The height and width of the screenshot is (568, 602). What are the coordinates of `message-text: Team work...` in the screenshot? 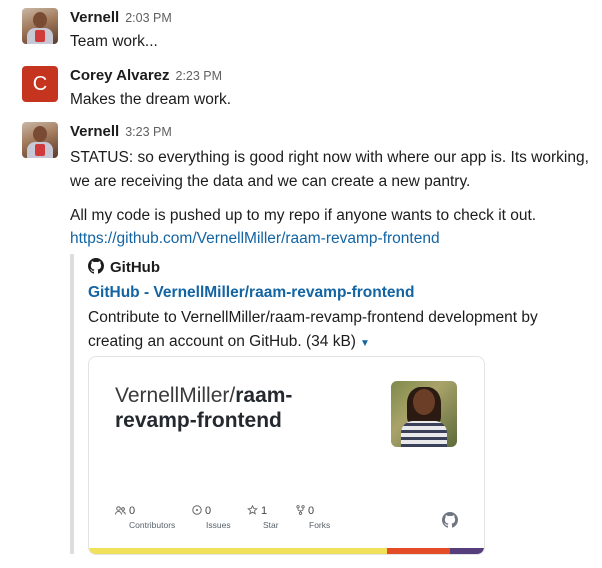 It's located at (114, 41).